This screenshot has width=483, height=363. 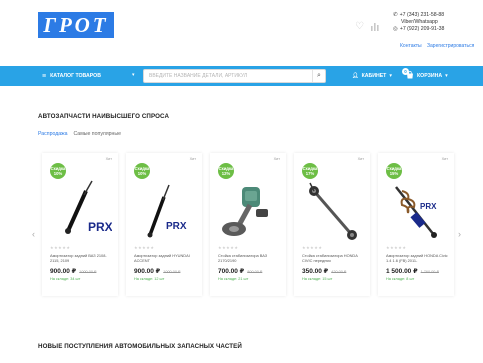 What do you see at coordinates (430, 76) in the screenshot?
I see `cart-label: КОРЗИНА` at bounding box center [430, 76].